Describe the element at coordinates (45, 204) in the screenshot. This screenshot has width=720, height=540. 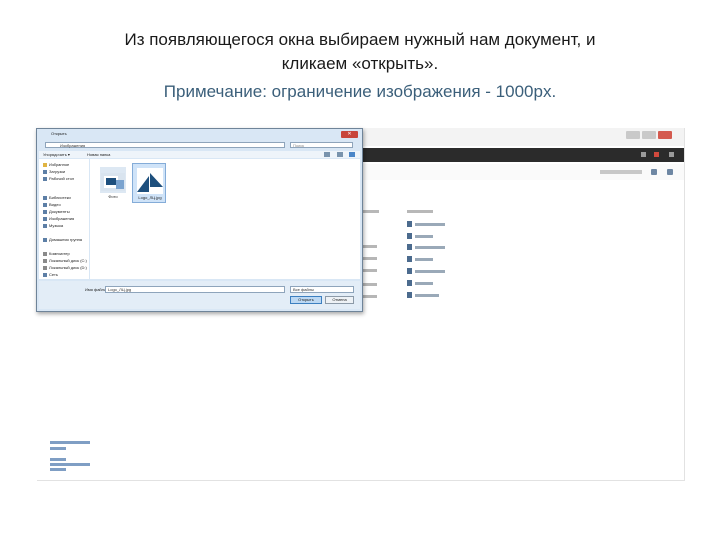
I see `video-icon` at that location.